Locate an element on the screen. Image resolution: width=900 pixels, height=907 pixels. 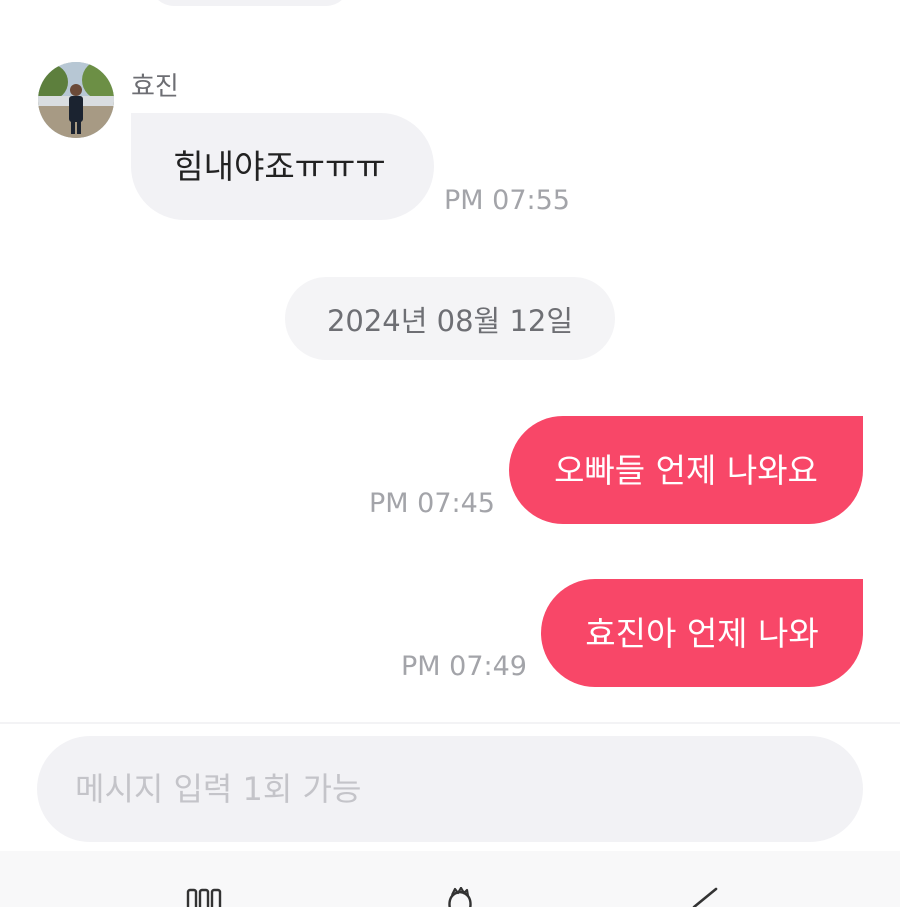
message-timestamp: PM 07:49 is located at coordinates (464, 666).